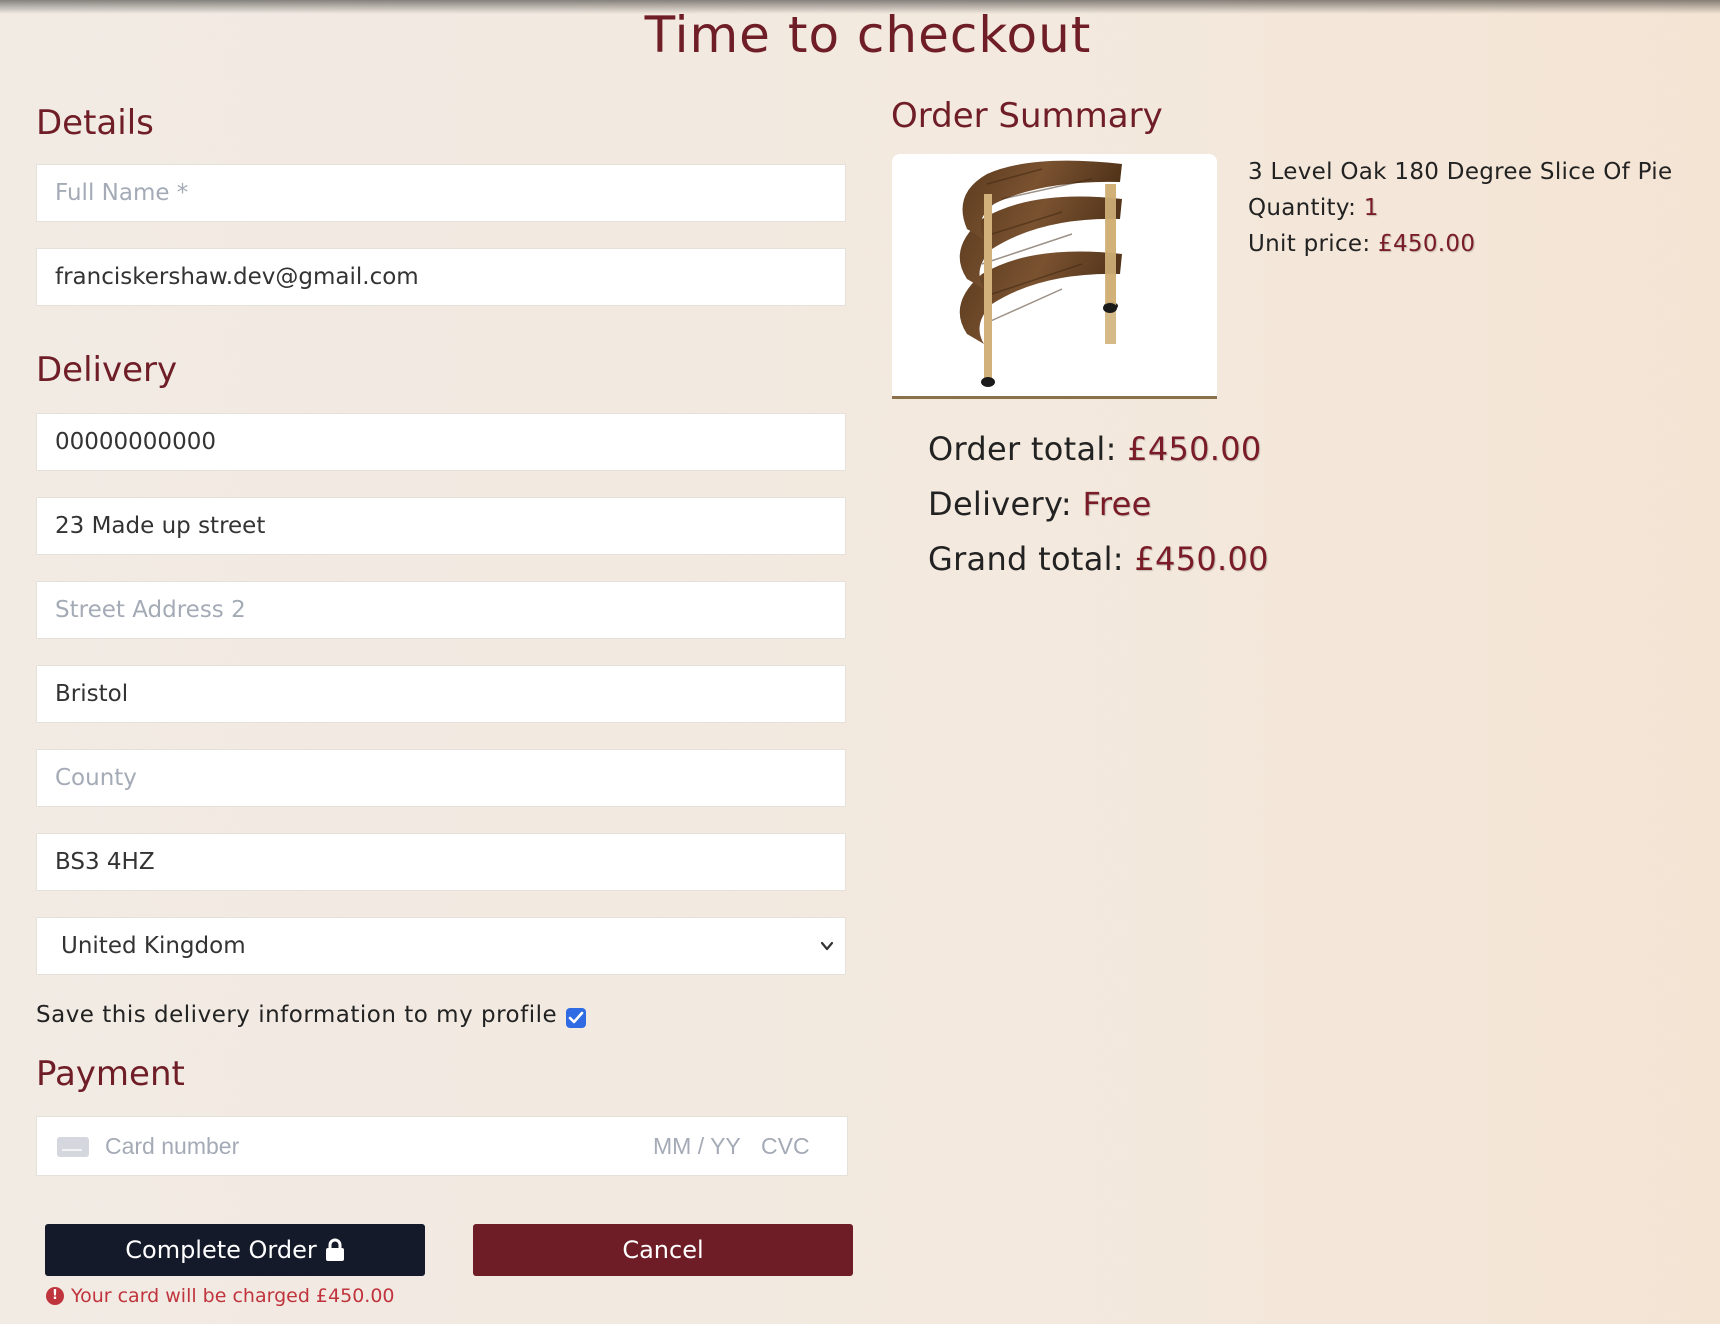 The width and height of the screenshot is (1720, 1324). Describe the element at coordinates (441, 946) in the screenshot. I see `country-select: United Kingdom` at that location.